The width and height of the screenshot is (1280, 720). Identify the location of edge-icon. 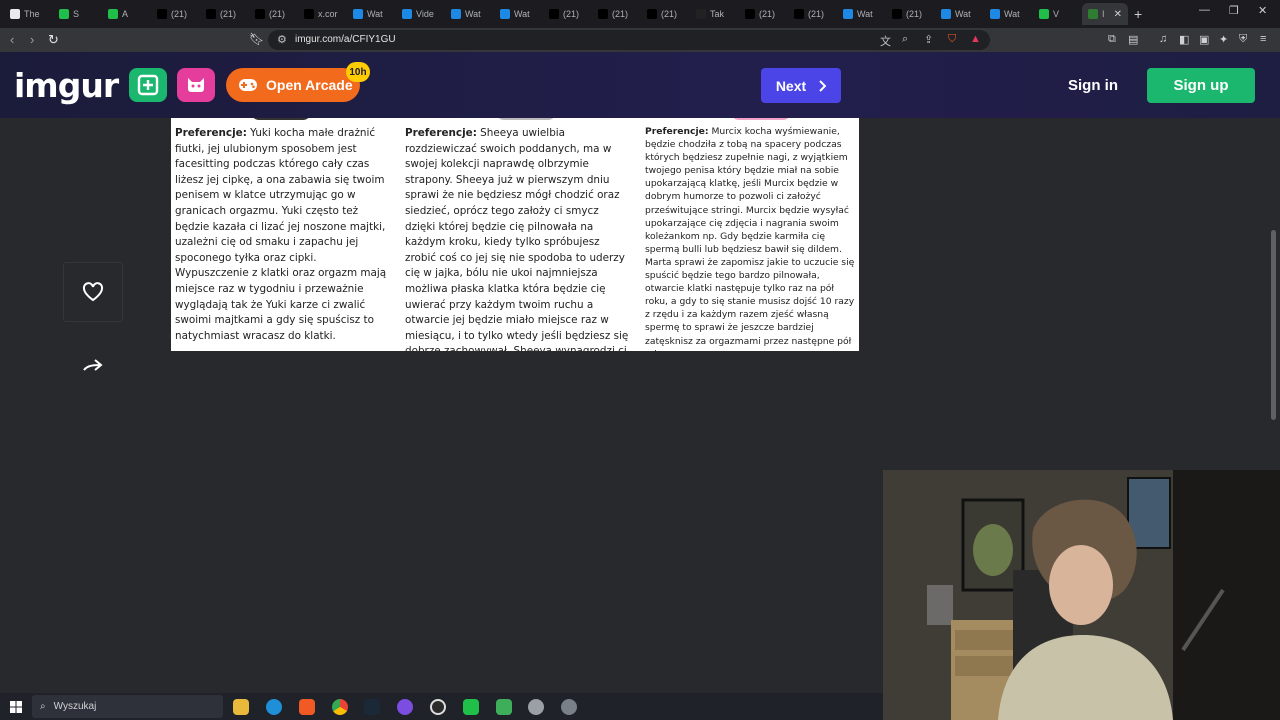
(274, 707).